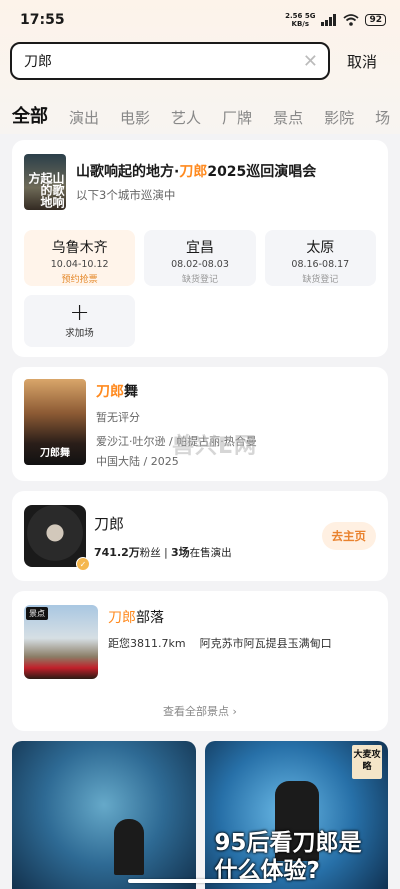 Image resolution: width=400 pixels, height=889 pixels. What do you see at coordinates (208, 523) in the screenshot?
I see `artist-name: 刀郎` at bounding box center [208, 523].